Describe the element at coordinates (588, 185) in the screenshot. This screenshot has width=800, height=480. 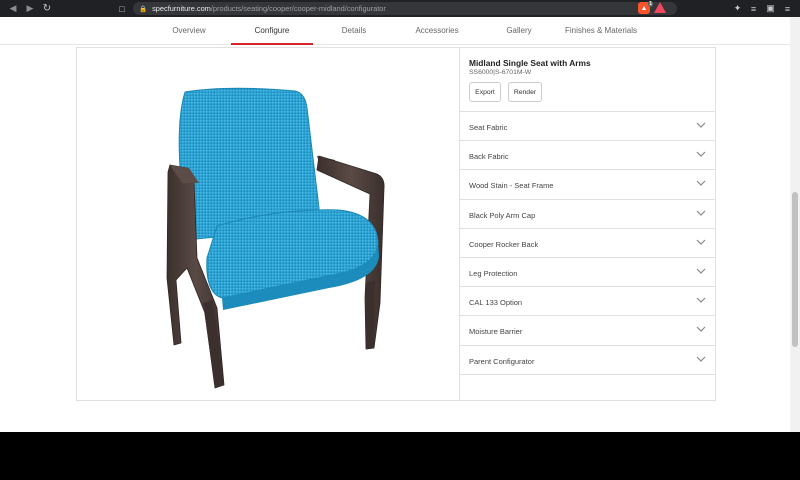
I see `option-wood-stain-seat-frame: Wood Stain - Seat Frame` at that location.